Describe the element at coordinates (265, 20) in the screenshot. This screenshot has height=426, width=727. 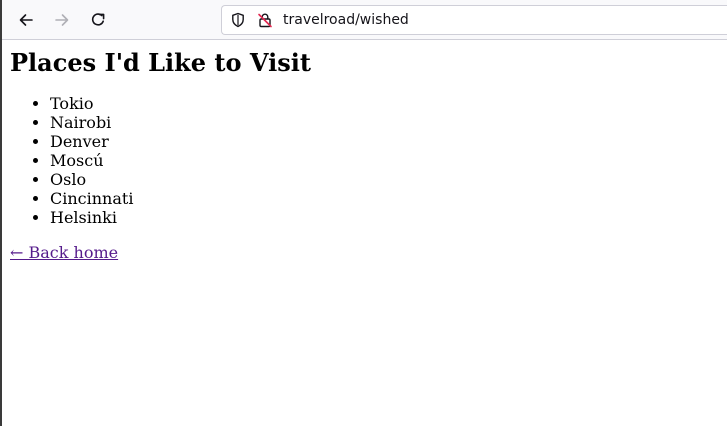
I see `insecure-lock-icon` at that location.